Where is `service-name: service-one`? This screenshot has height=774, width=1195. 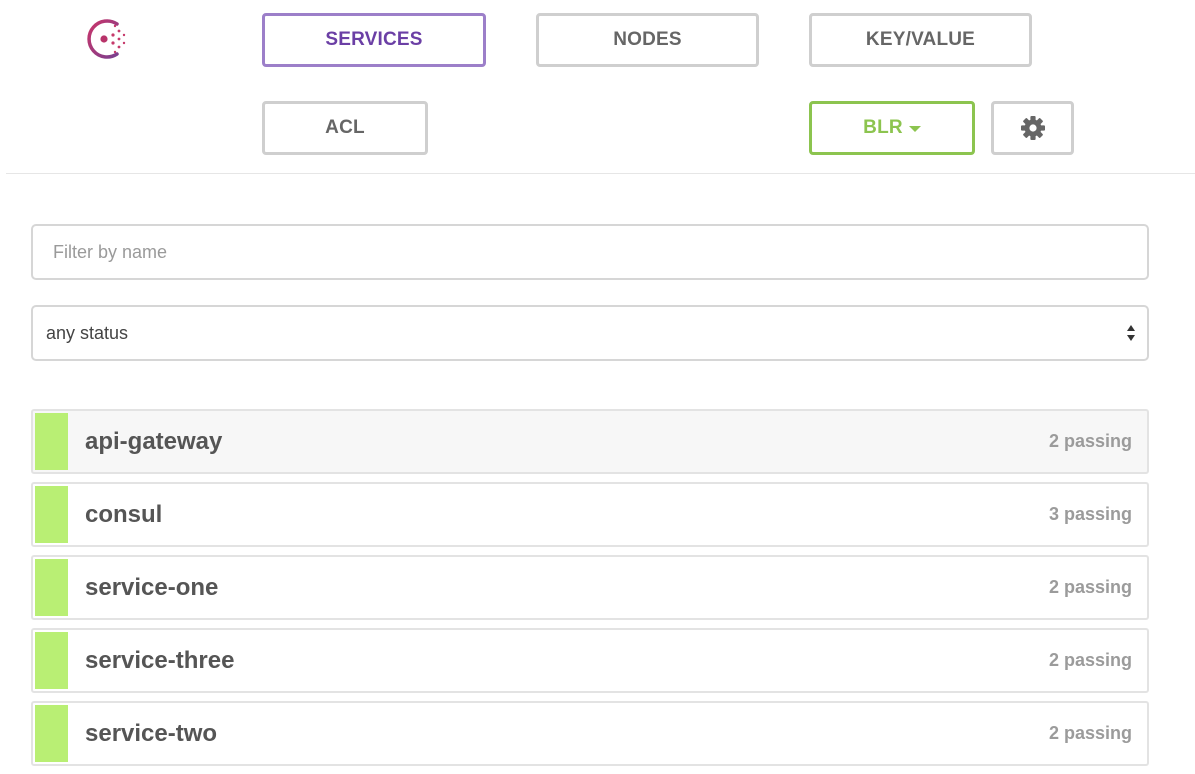
service-name: service-one is located at coordinates (152, 587).